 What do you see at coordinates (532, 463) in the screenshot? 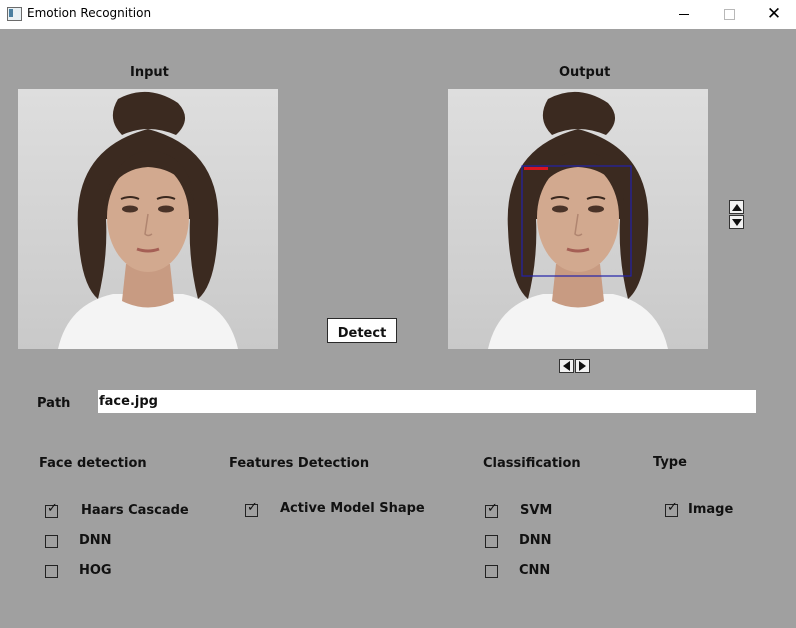
I see `classification-title: Classification` at bounding box center [532, 463].